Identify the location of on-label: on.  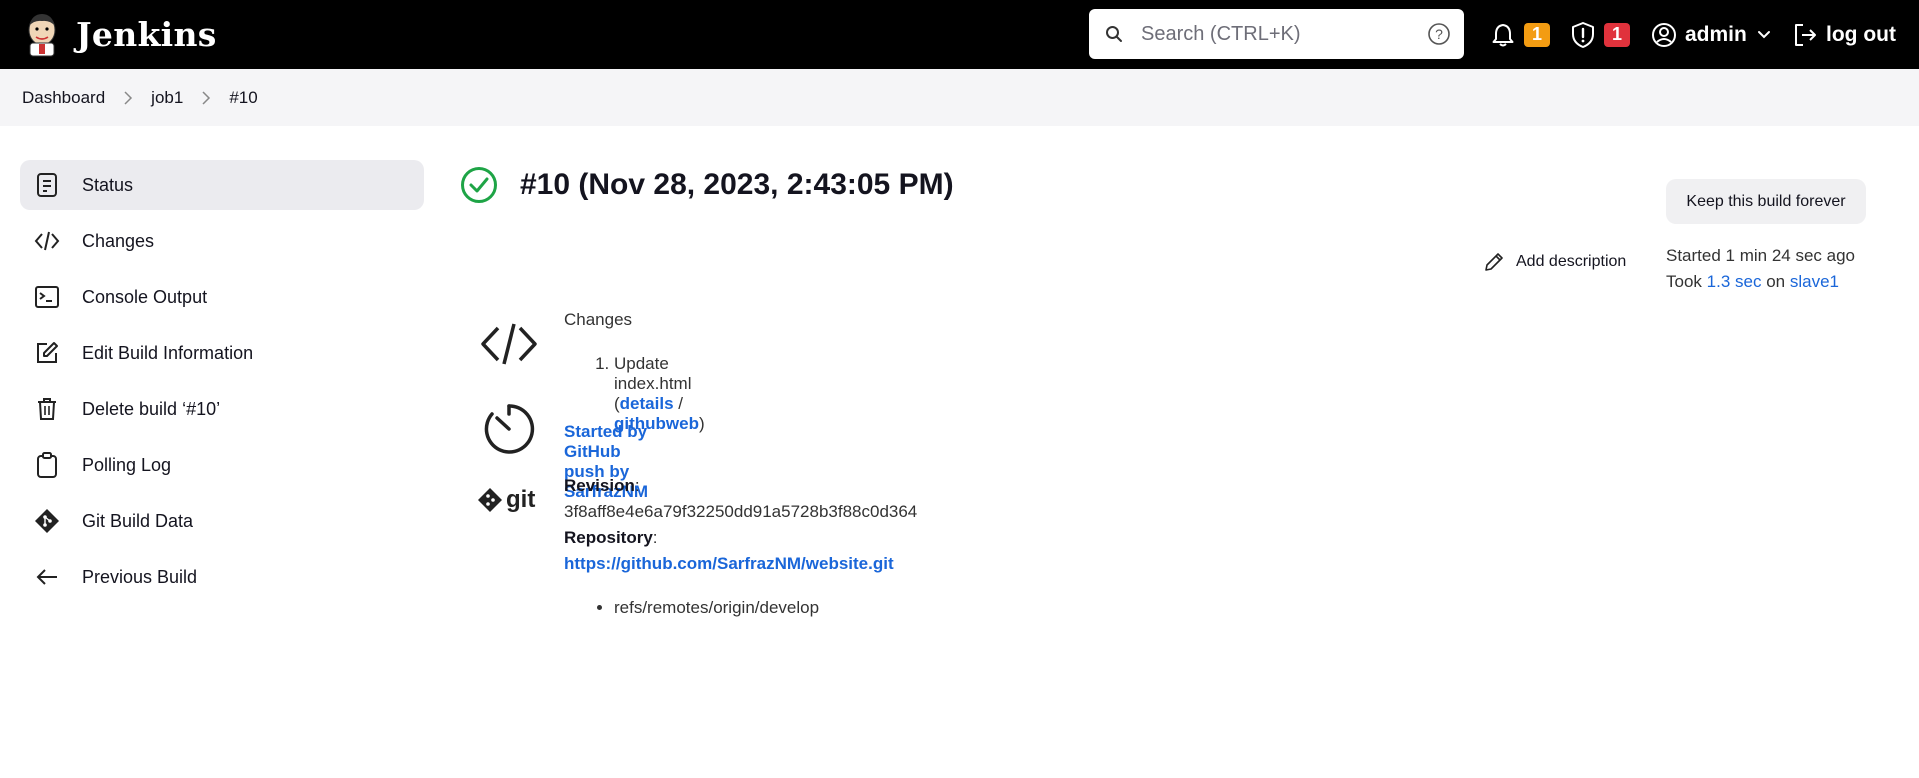
(1776, 281).